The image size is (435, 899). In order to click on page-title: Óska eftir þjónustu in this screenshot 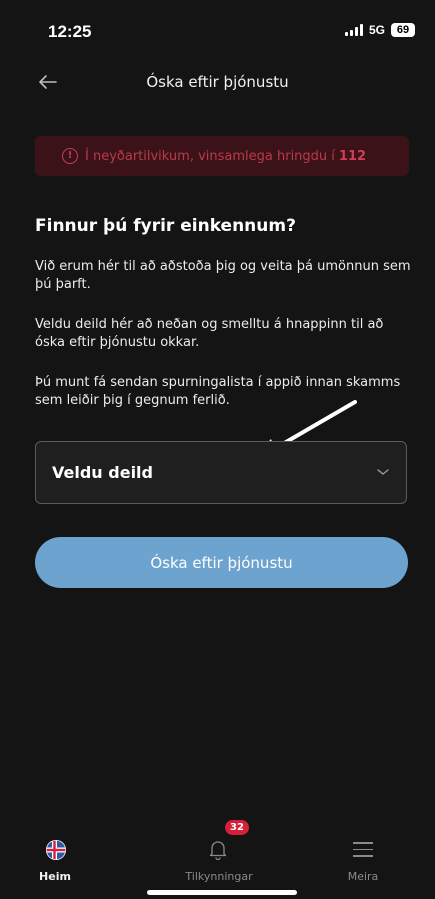, I will do `click(217, 82)`.